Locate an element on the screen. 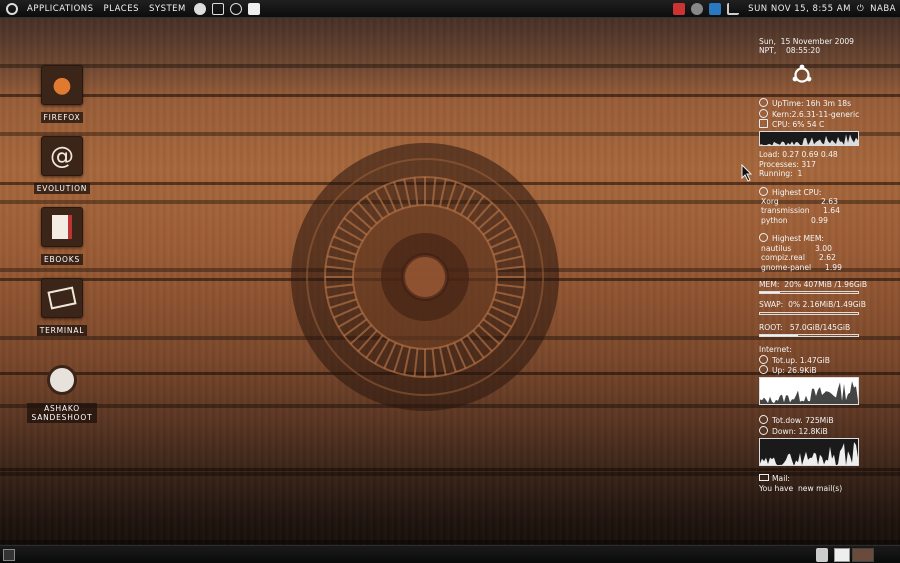  desktop-icon-evolution: @ Evolution is located at coordinates (62, 165).